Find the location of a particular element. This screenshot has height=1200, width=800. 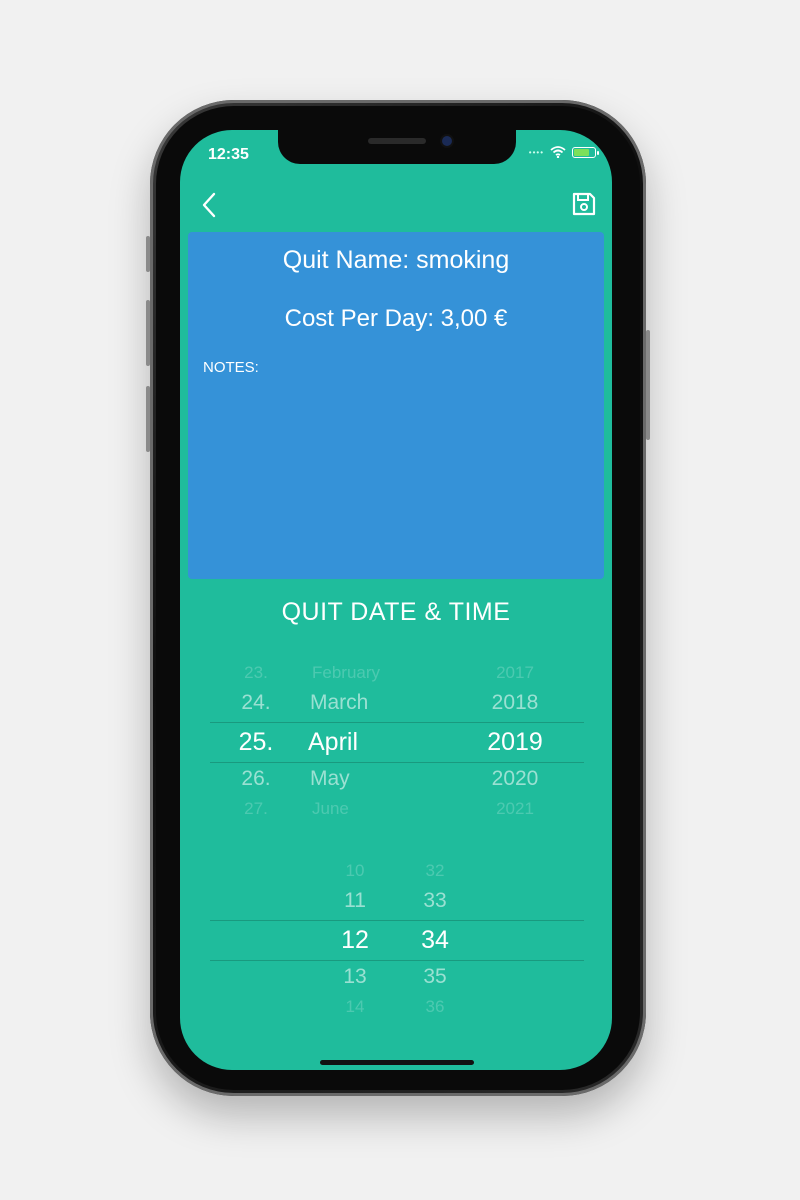

power-button is located at coordinates (648, 385).